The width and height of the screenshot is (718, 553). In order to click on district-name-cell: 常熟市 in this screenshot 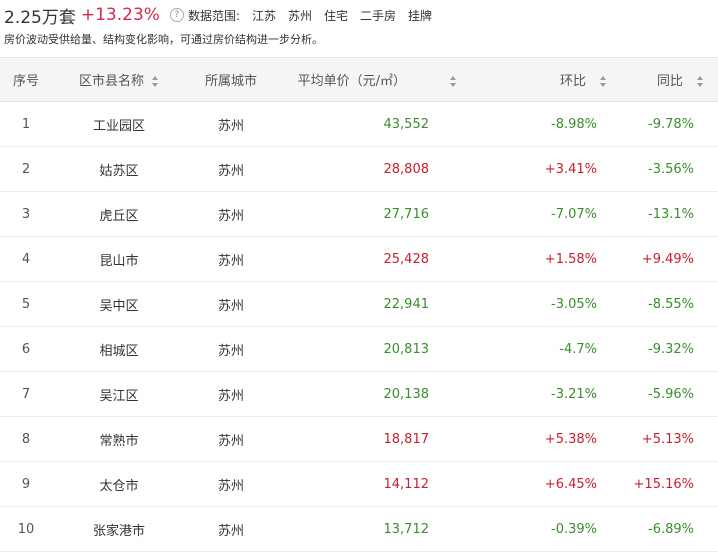, I will do `click(119, 439)`.